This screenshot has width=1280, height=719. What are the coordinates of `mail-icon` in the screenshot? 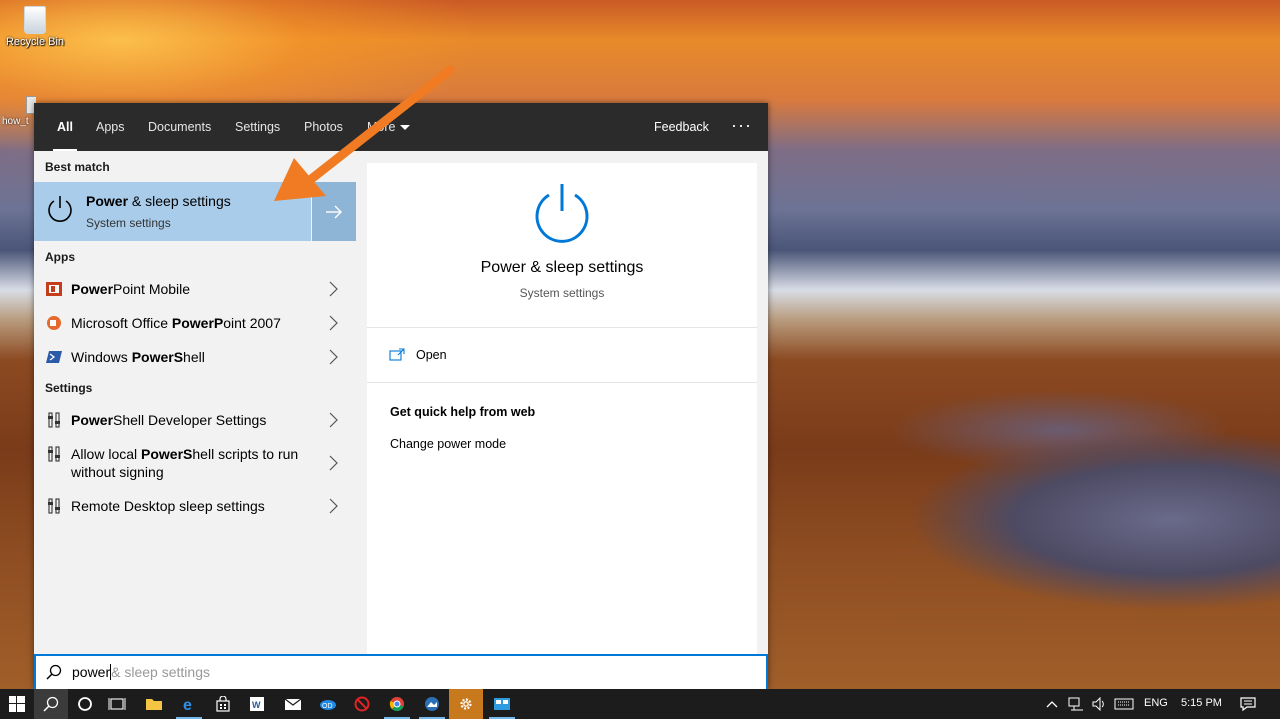 It's located at (293, 704).